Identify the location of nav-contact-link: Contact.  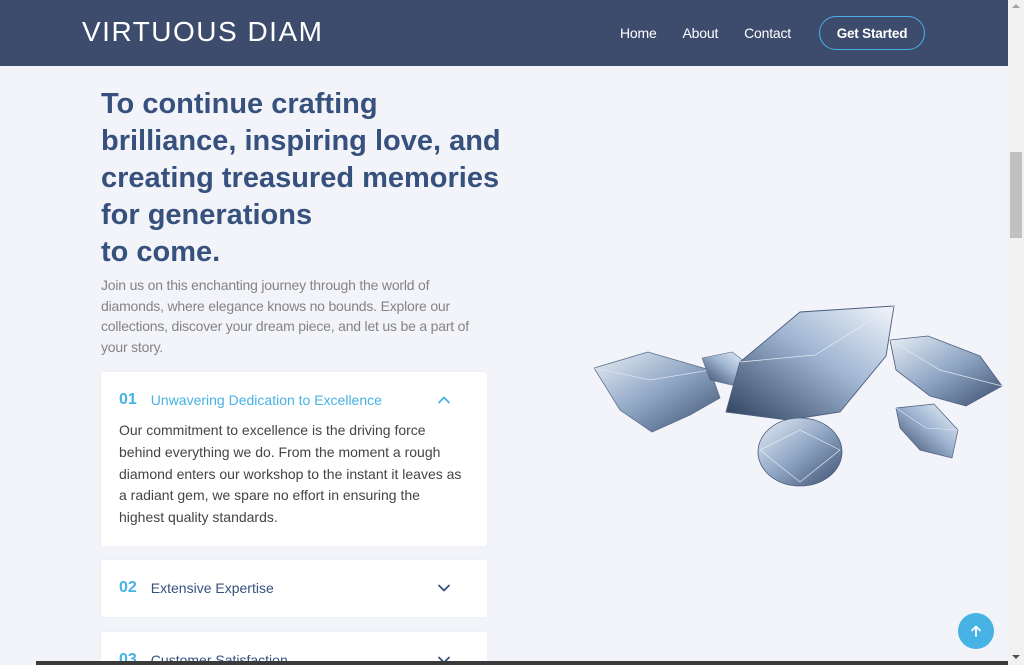
(767, 33).